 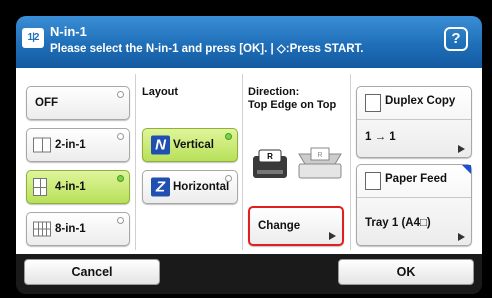 I want to click on 4-in-1-button: 4-in-1, so click(x=78, y=187).